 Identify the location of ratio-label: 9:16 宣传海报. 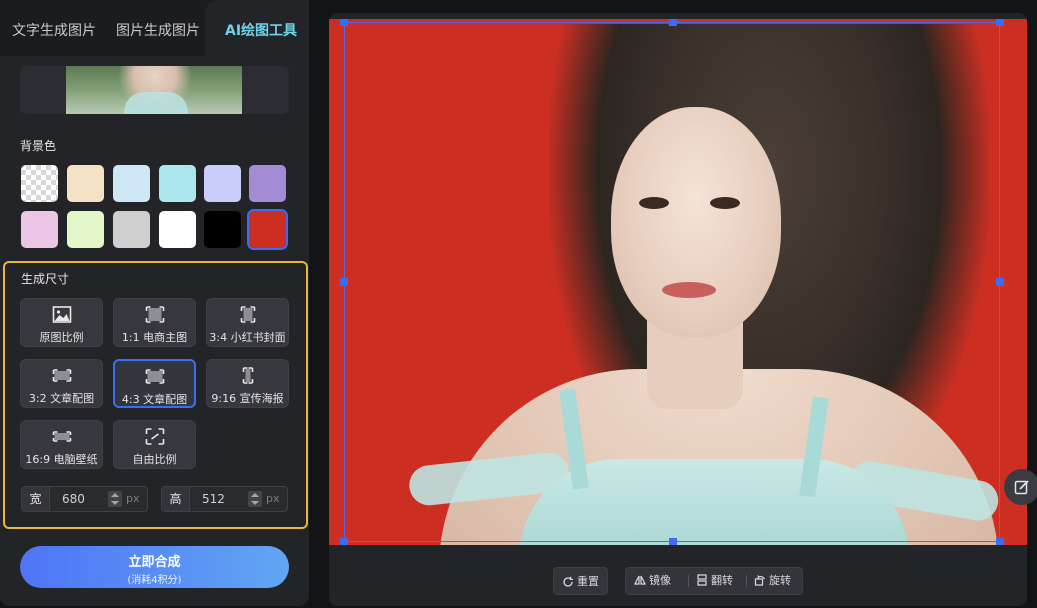
(247, 398).